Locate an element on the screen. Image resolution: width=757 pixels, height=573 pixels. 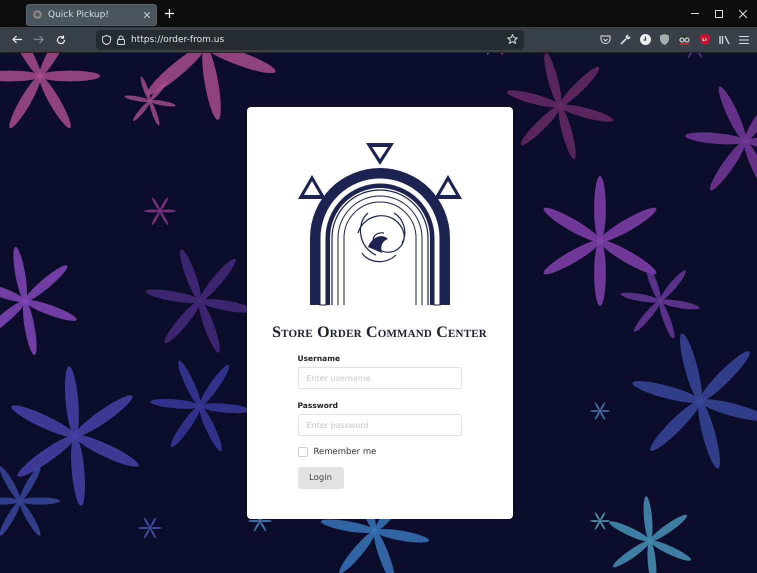
glasses-extension-icon is located at coordinates (684, 39).